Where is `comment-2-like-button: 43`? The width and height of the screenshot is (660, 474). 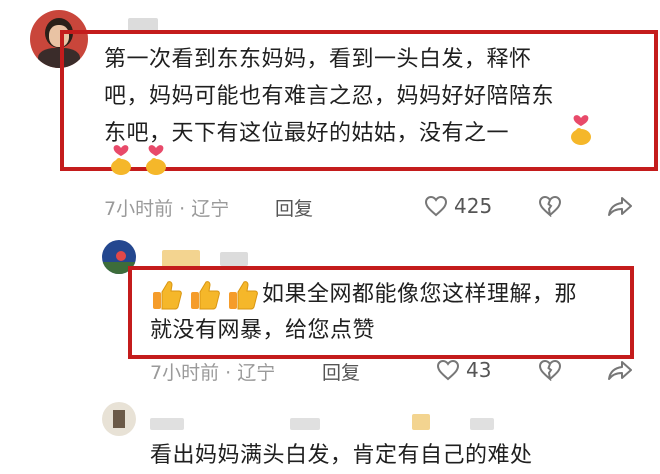 comment-2-like-button: 43 is located at coordinates (463, 370).